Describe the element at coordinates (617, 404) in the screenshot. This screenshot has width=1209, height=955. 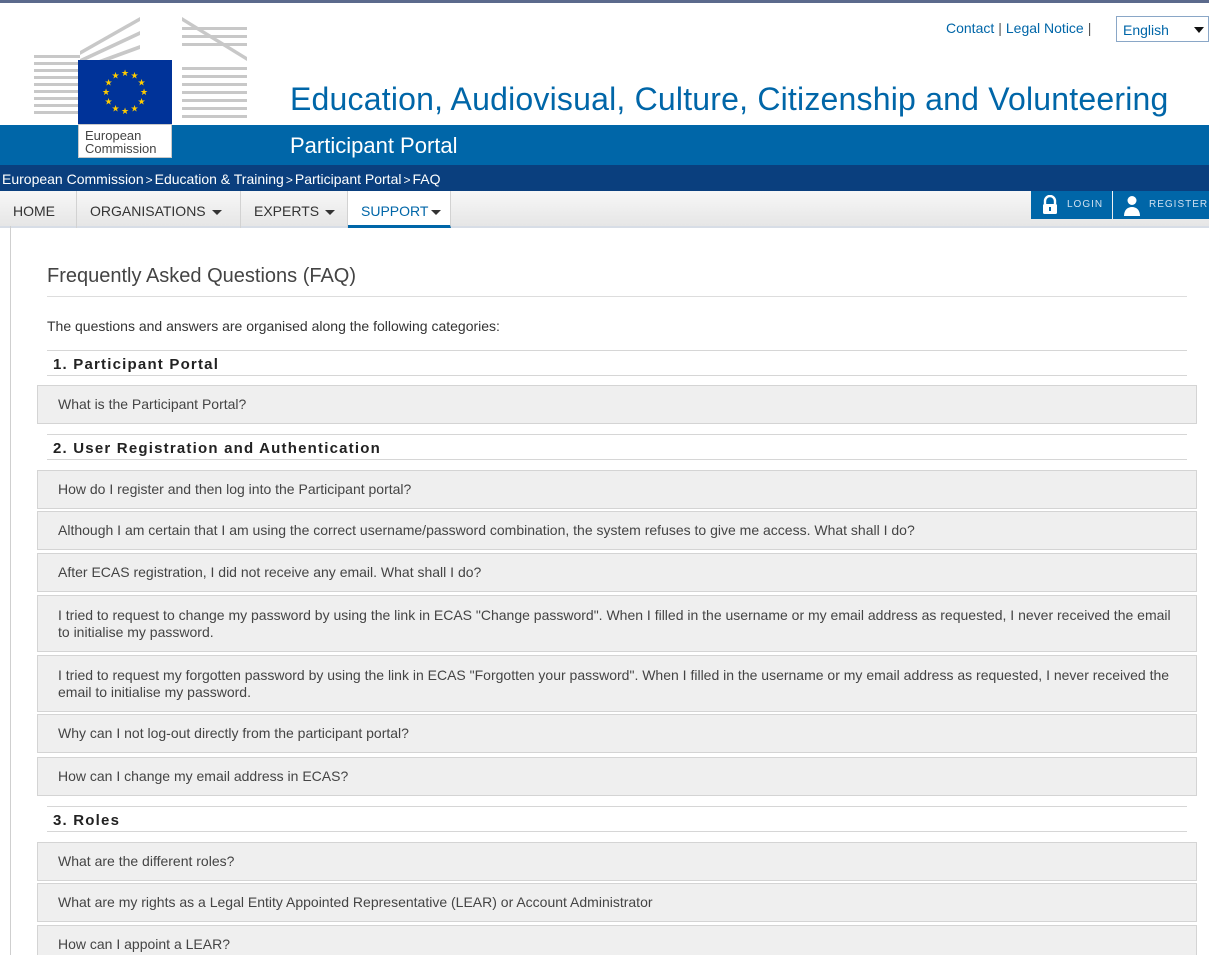
I see `faq-question: What is the Participant Portal?` at that location.